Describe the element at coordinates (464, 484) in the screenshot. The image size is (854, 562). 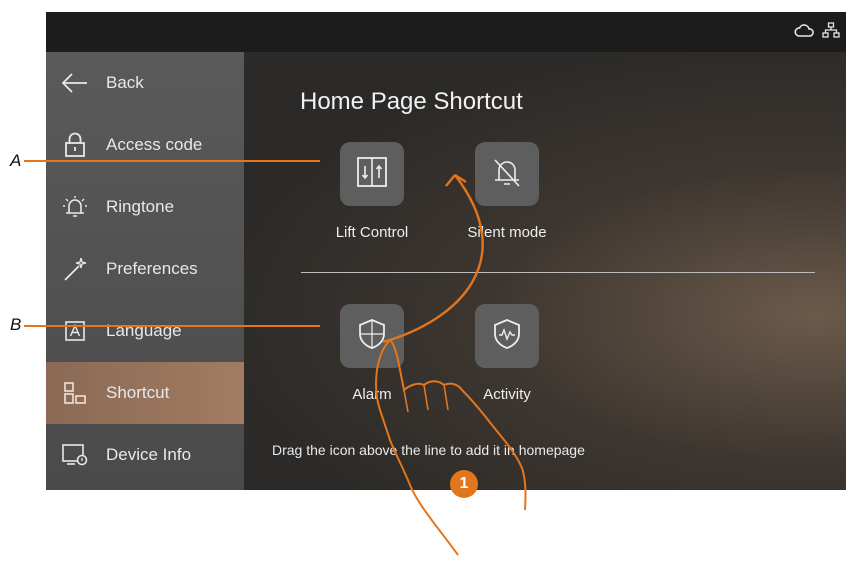
I see `step-badge: 1` at that location.